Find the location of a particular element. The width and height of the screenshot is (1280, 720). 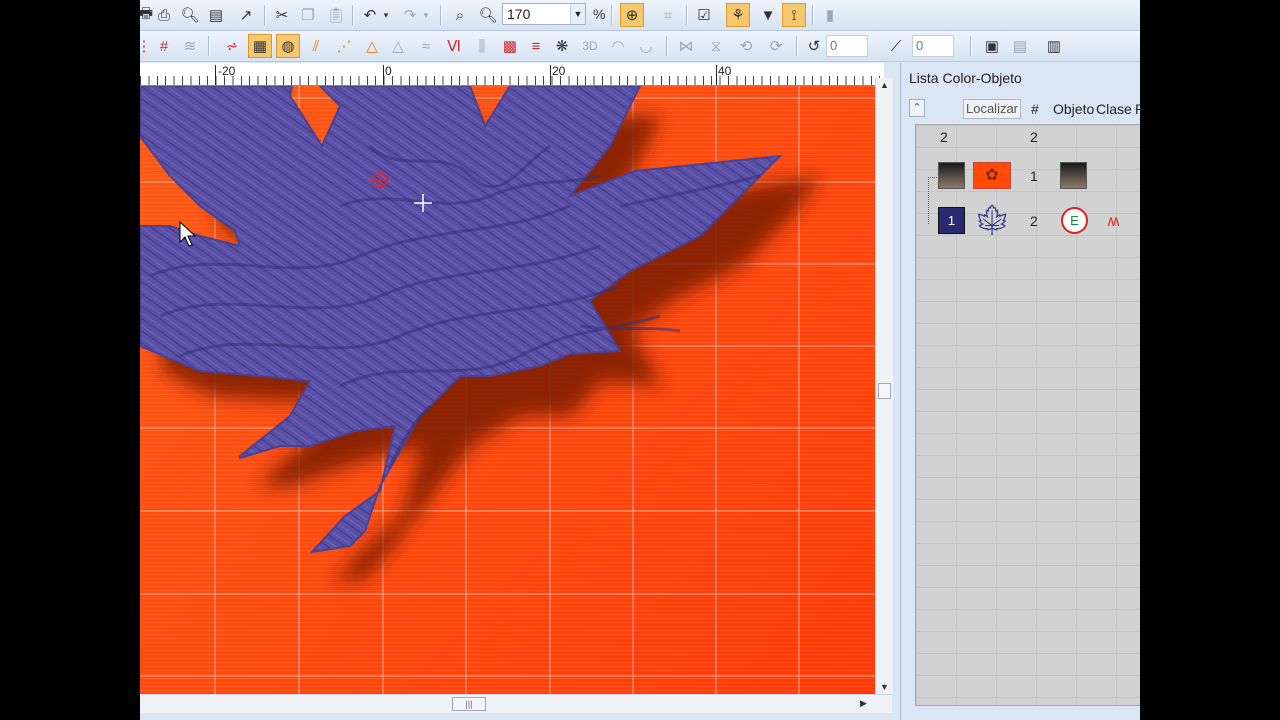

rotate-angle-input: 0 is located at coordinates (847, 46).